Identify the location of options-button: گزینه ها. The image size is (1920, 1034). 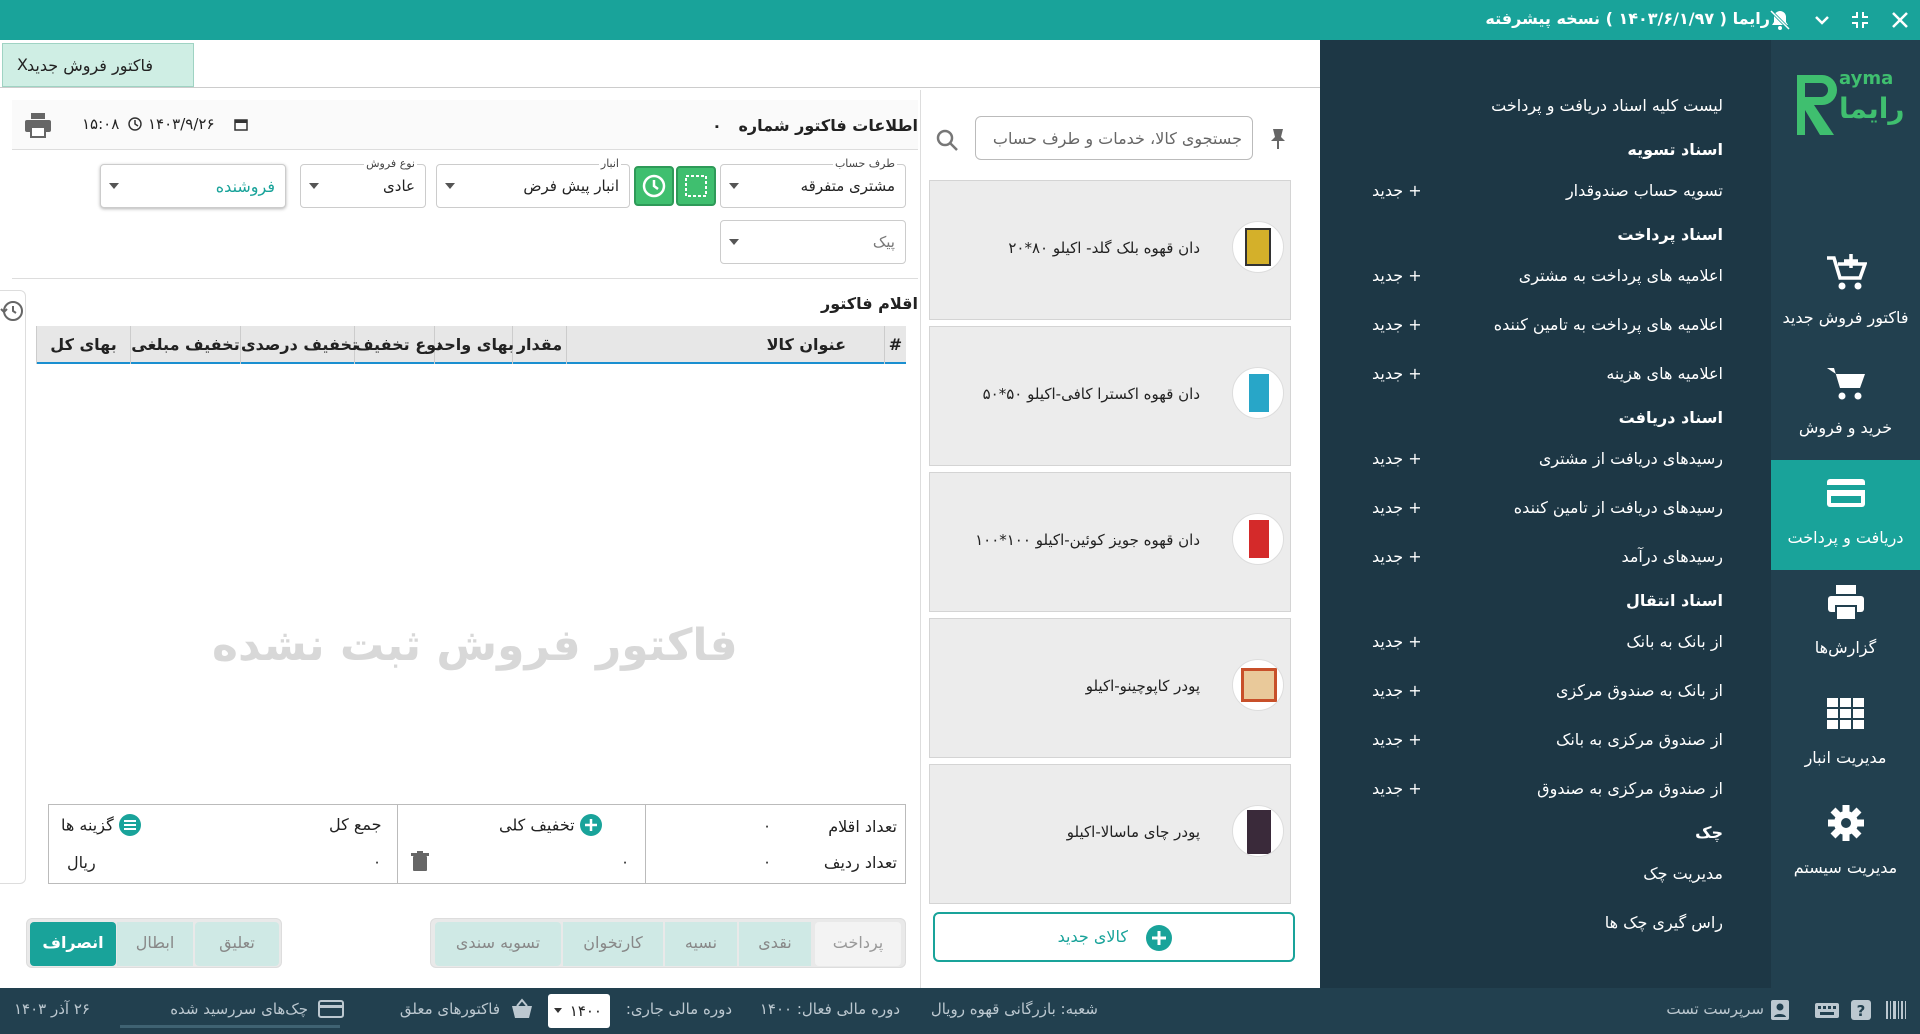
(101, 825).